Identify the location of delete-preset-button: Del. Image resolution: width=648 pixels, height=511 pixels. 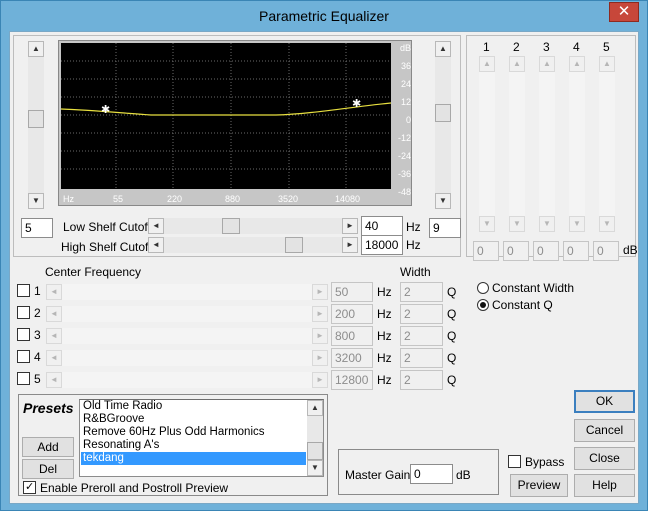
(48, 469).